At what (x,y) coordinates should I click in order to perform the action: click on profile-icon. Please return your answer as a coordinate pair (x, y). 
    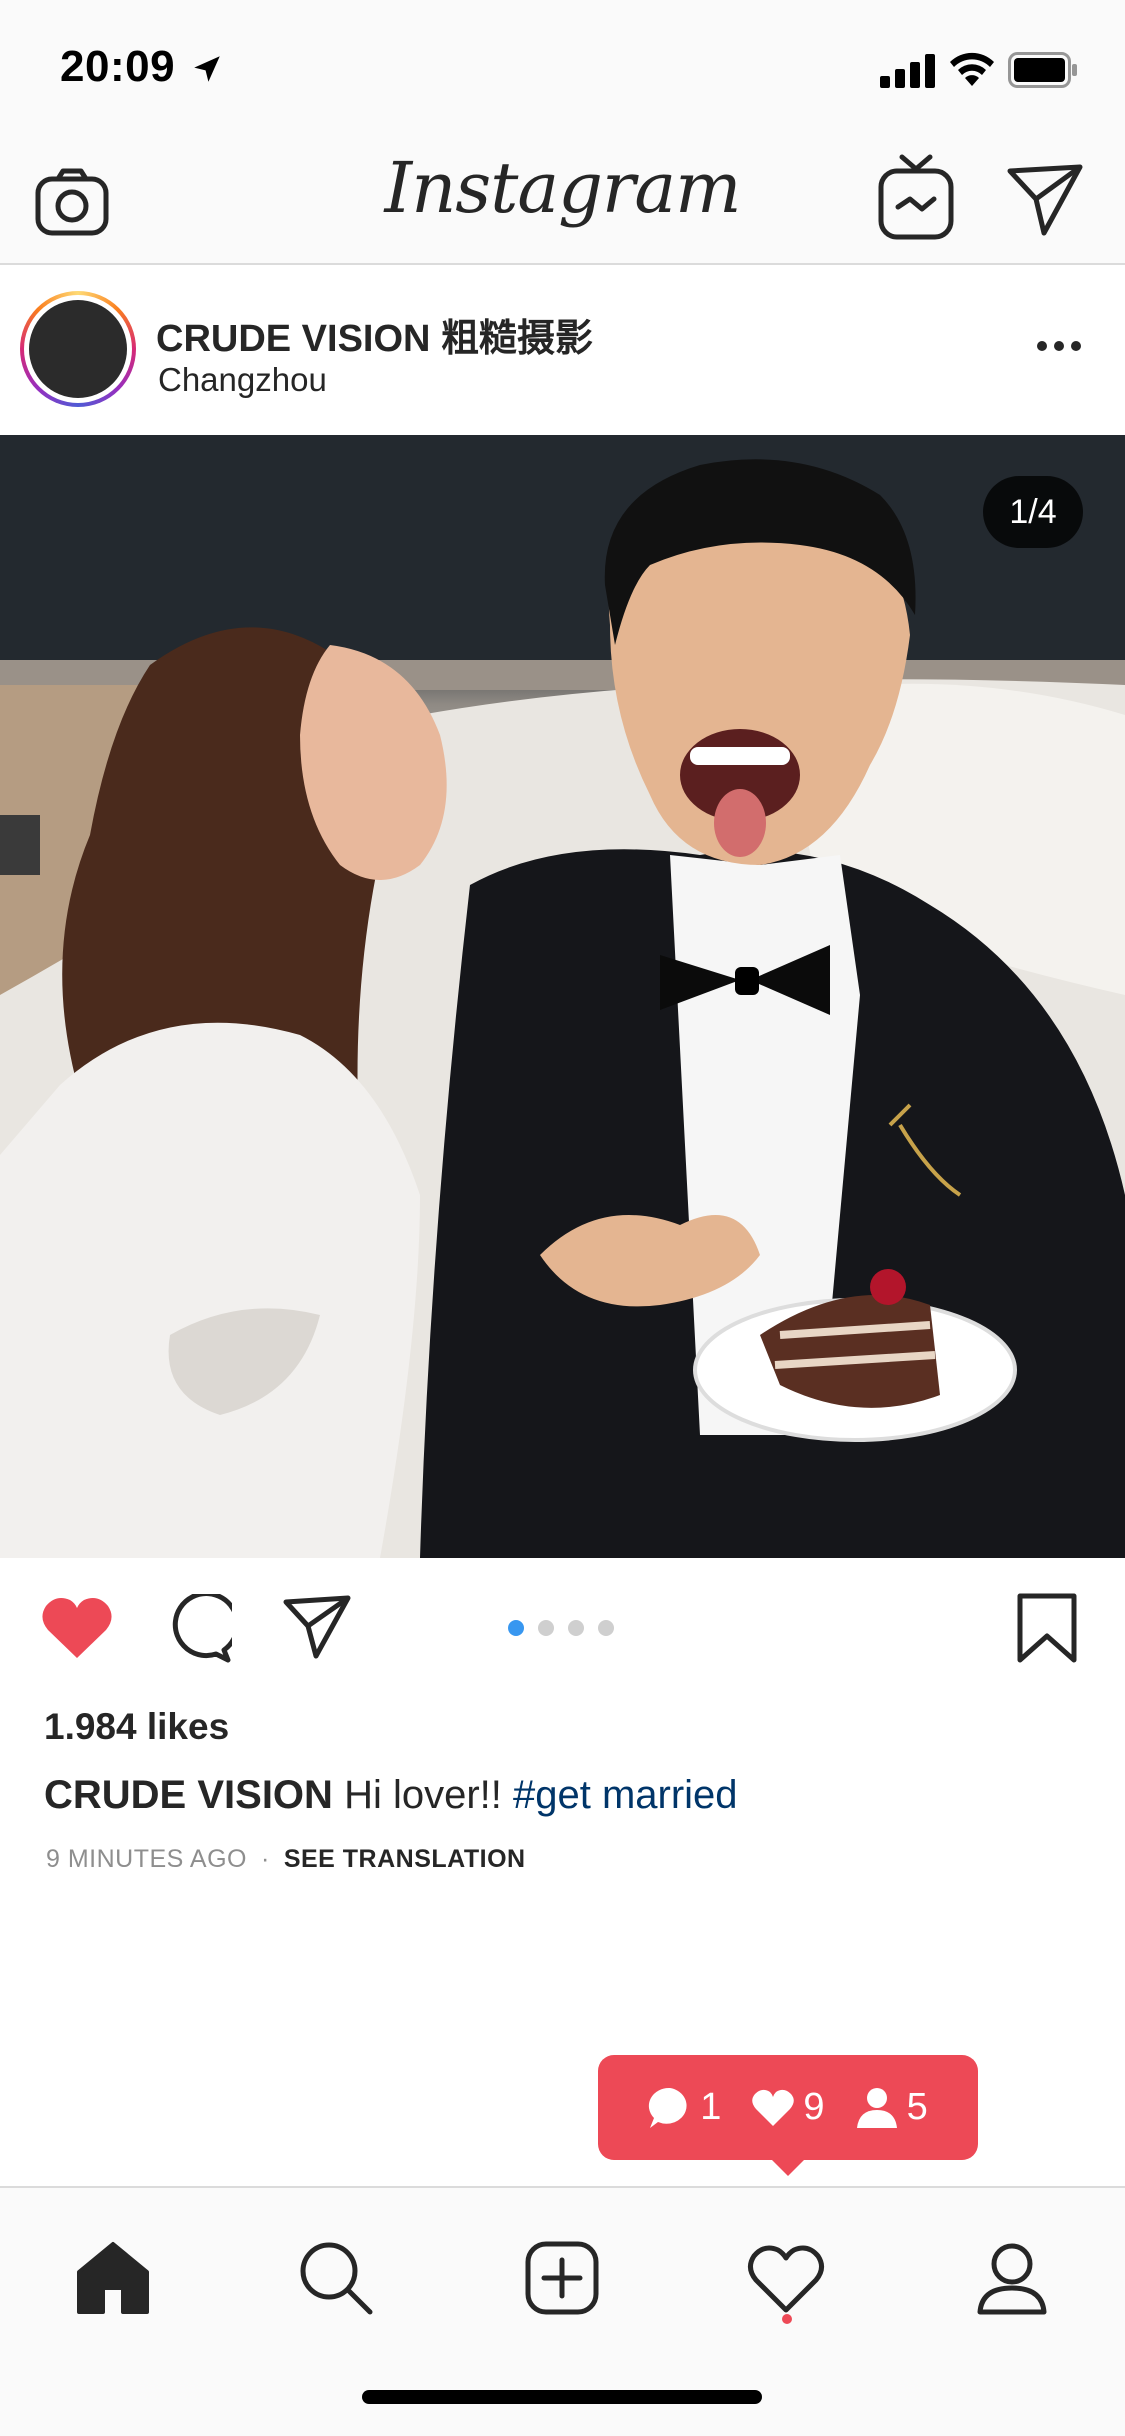
    Looking at the image, I should click on (1012, 2279).